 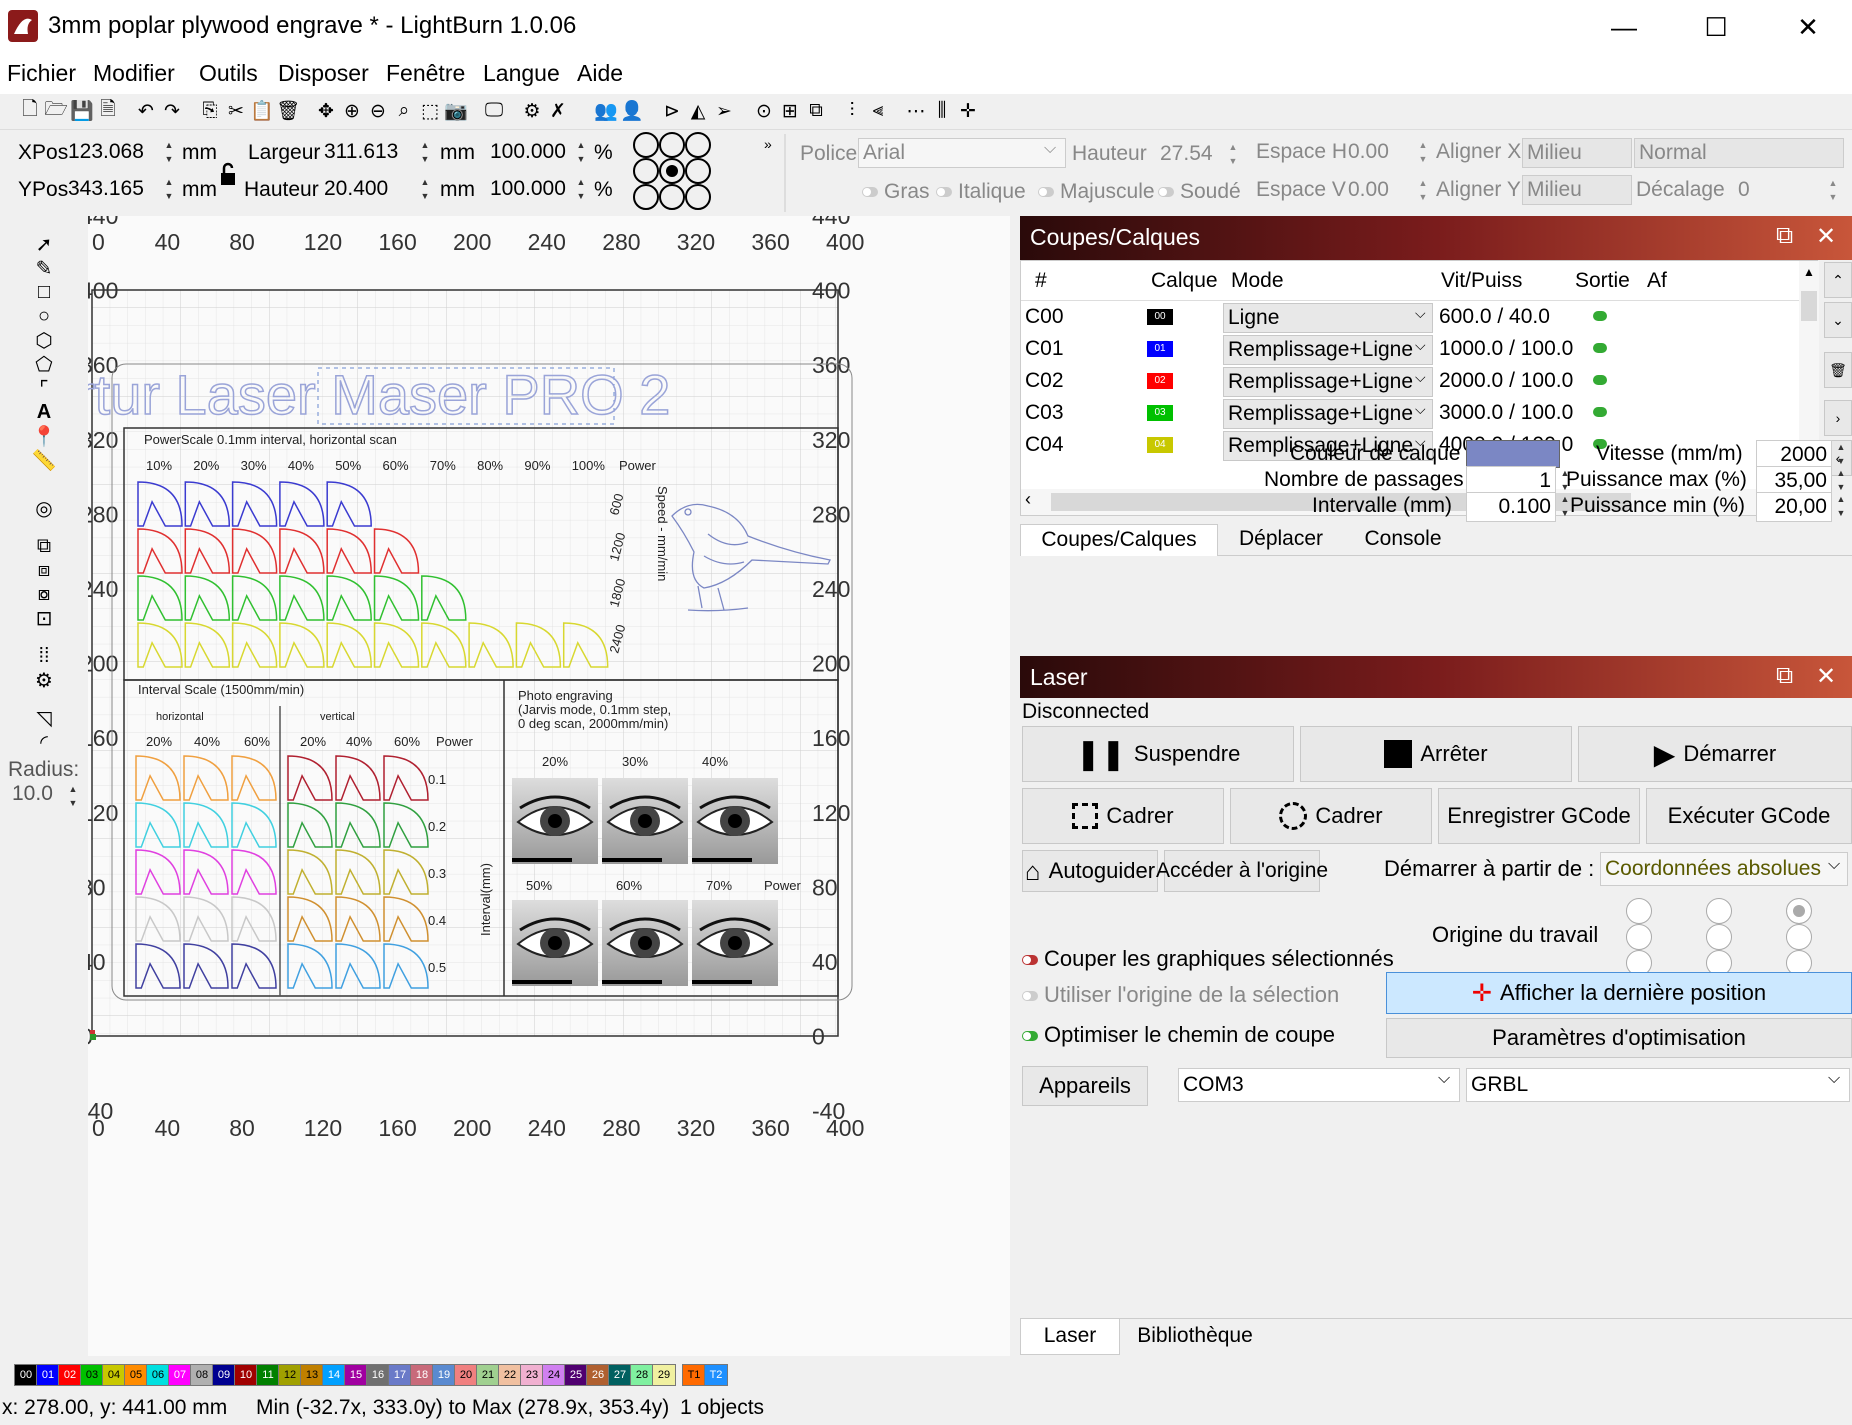 I want to click on close-panel-icon: ✕, so click(x=1826, y=236).